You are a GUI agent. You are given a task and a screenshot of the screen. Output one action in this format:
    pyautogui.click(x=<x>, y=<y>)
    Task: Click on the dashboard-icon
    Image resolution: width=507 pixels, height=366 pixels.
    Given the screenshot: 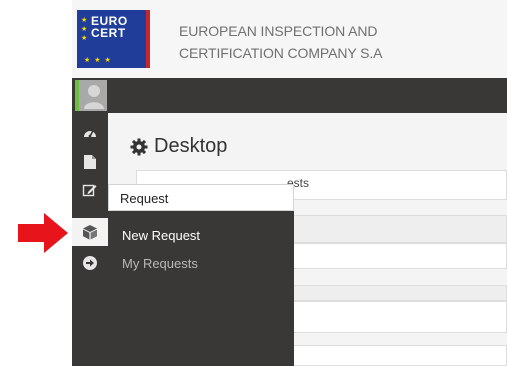 What is the action you would take?
    pyautogui.click(x=90, y=134)
    